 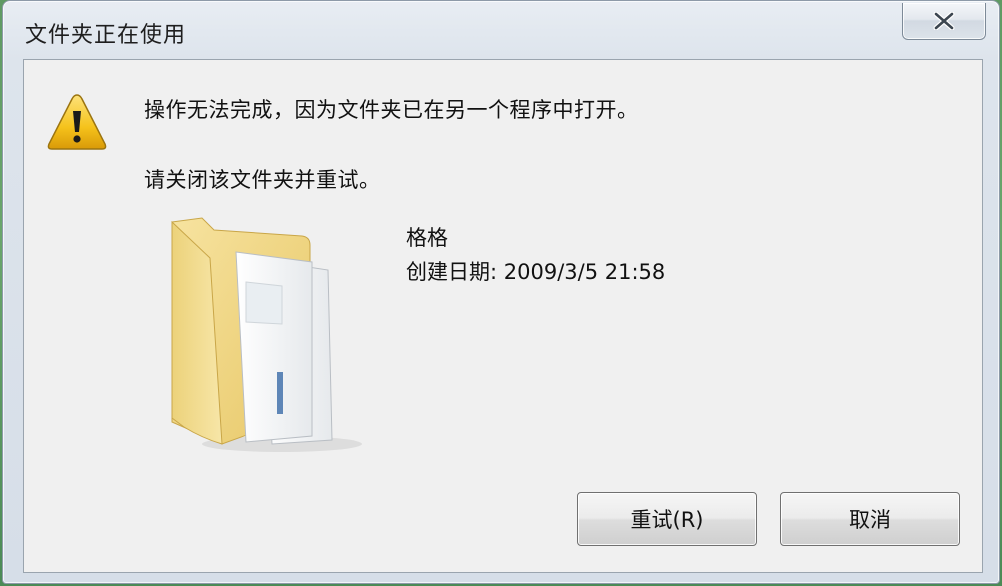 I want to click on close-icon, so click(x=944, y=21).